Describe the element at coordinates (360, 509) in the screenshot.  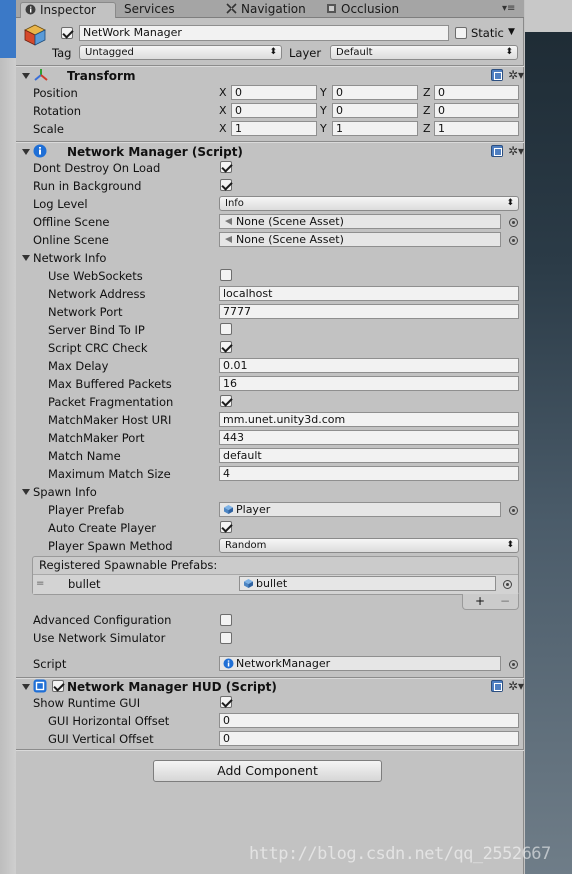
I see `player-prefab-field: Player` at that location.